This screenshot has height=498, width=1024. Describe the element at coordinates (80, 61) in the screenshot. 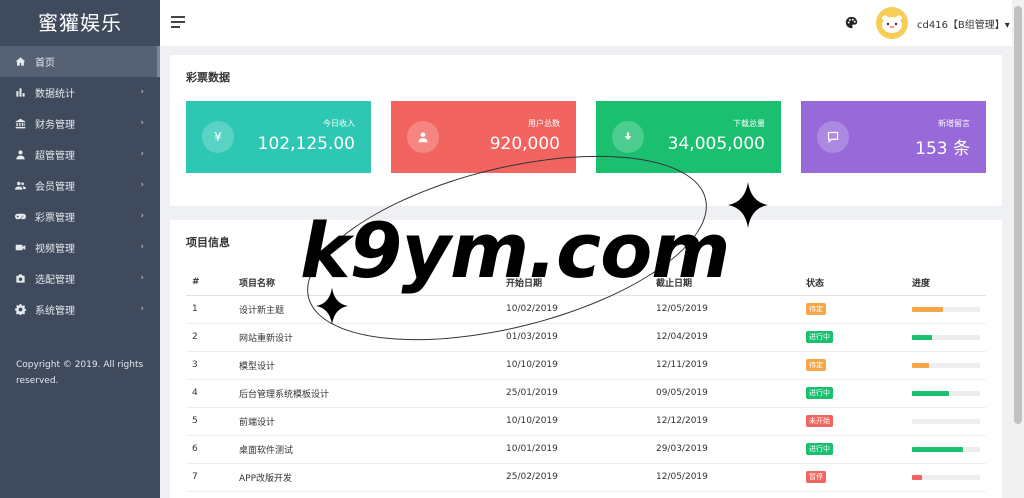

I see `sidebar-item-0: 首页` at that location.